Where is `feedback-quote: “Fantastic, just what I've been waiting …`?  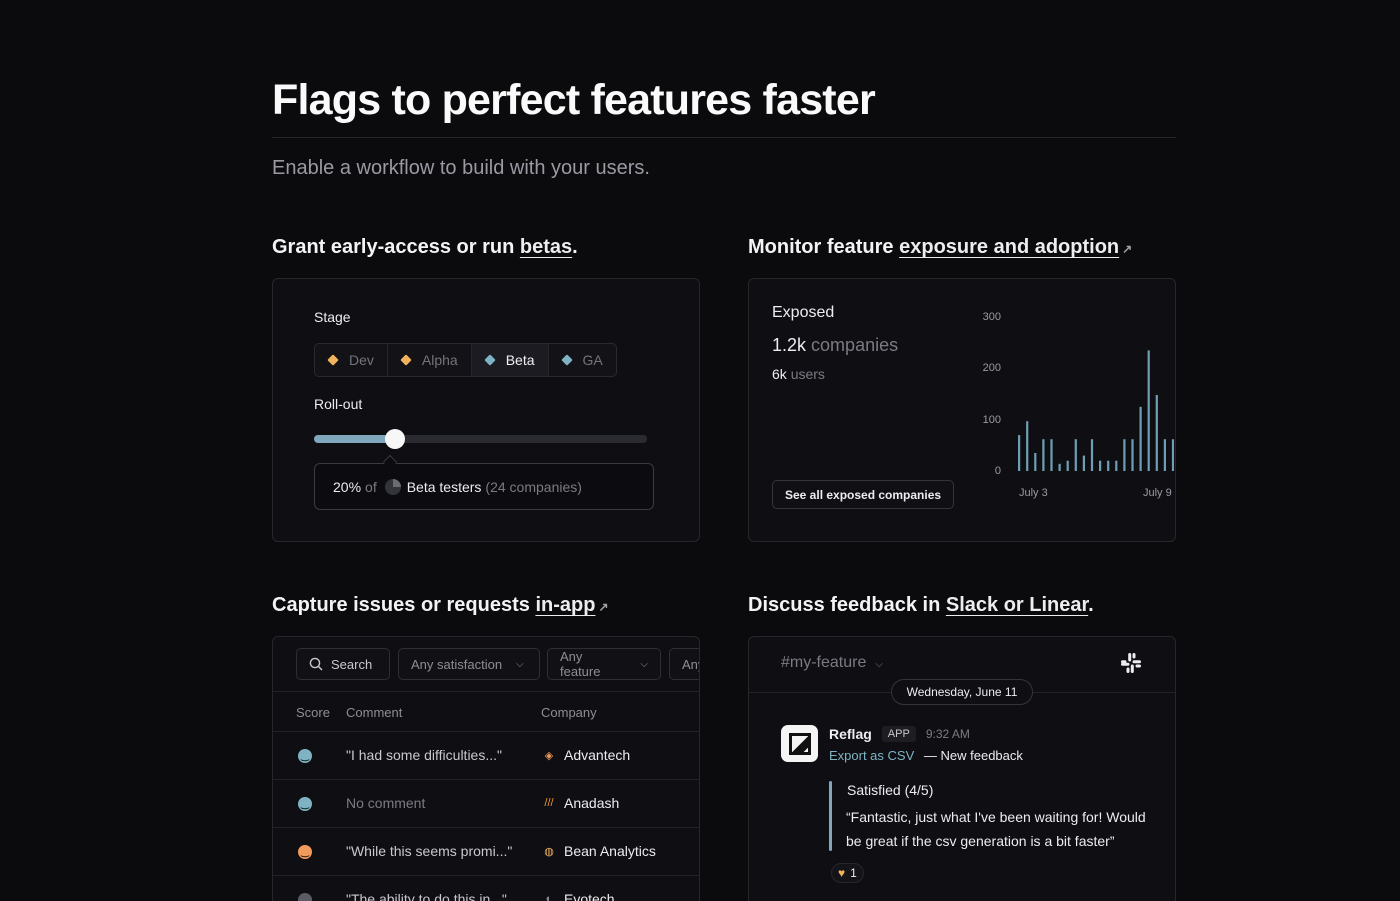 feedback-quote: “Fantastic, just what I've been waiting … is located at coordinates (996, 829).